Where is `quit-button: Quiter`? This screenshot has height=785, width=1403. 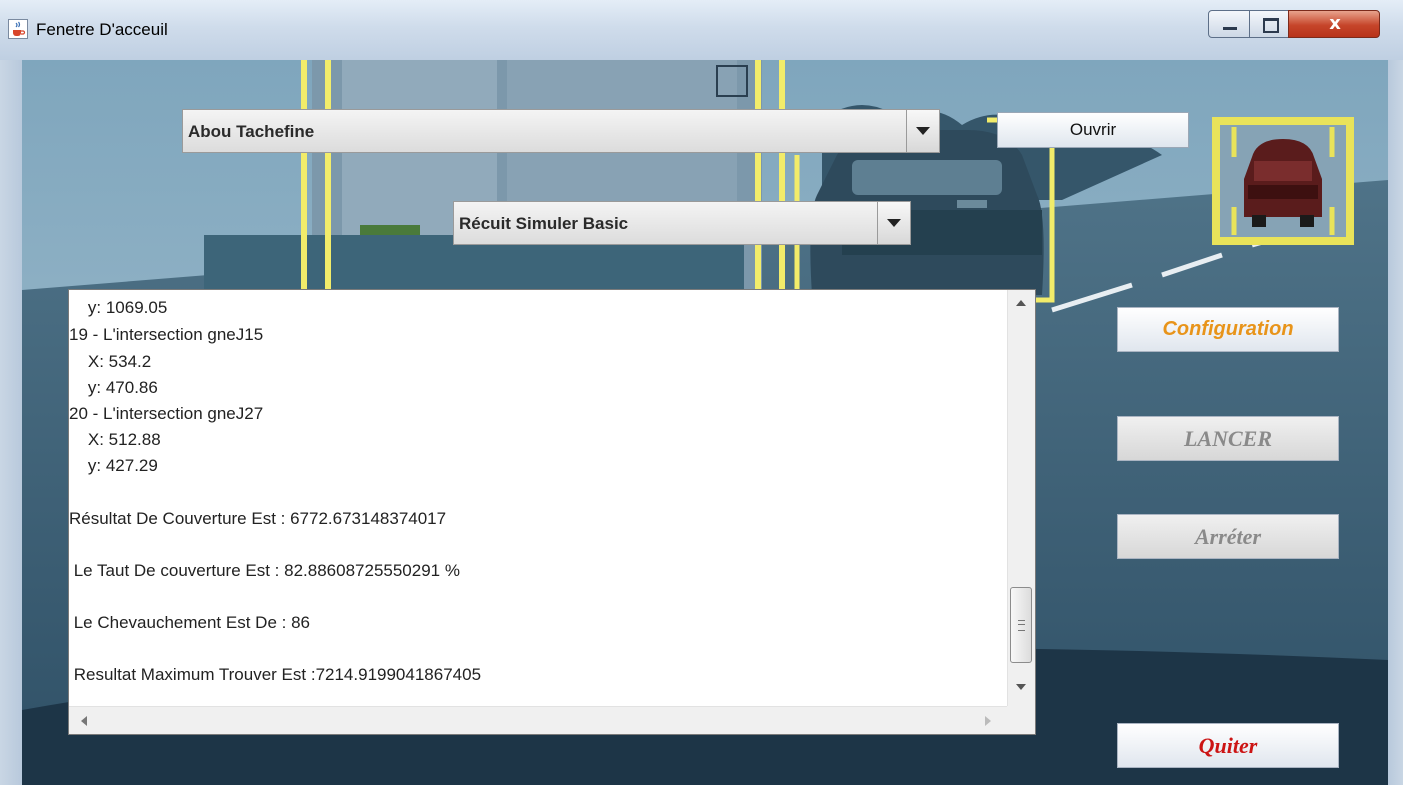 quit-button: Quiter is located at coordinates (1228, 745).